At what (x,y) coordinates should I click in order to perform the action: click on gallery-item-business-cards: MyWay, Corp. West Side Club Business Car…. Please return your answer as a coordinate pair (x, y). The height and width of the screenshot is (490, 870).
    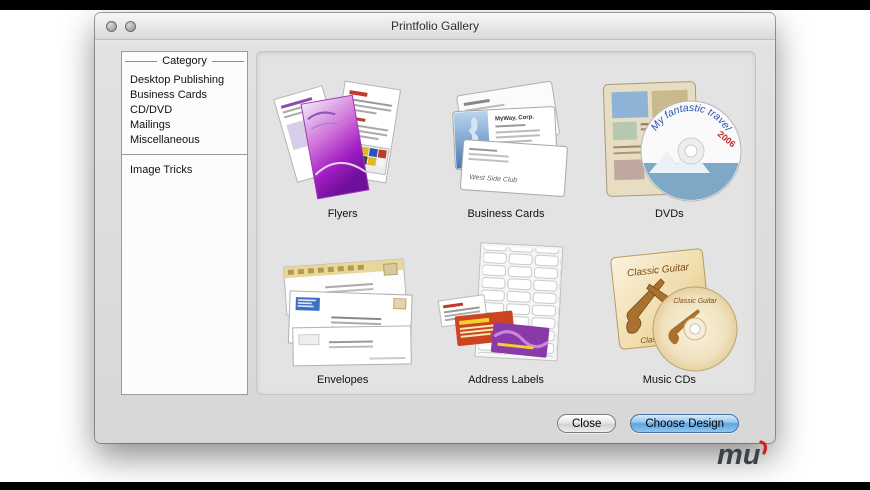
    Looking at the image, I should click on (505, 140).